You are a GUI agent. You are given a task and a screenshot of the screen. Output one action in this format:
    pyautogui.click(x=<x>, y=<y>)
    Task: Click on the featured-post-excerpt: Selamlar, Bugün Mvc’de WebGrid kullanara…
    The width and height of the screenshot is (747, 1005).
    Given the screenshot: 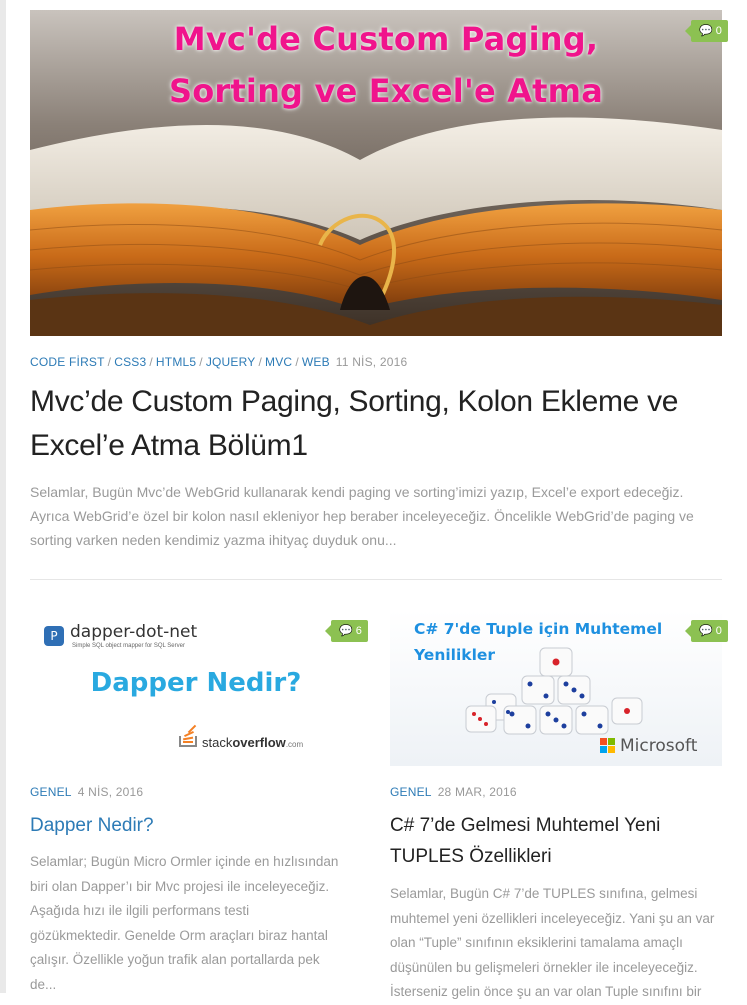 What is the action you would take?
    pyautogui.click(x=362, y=516)
    